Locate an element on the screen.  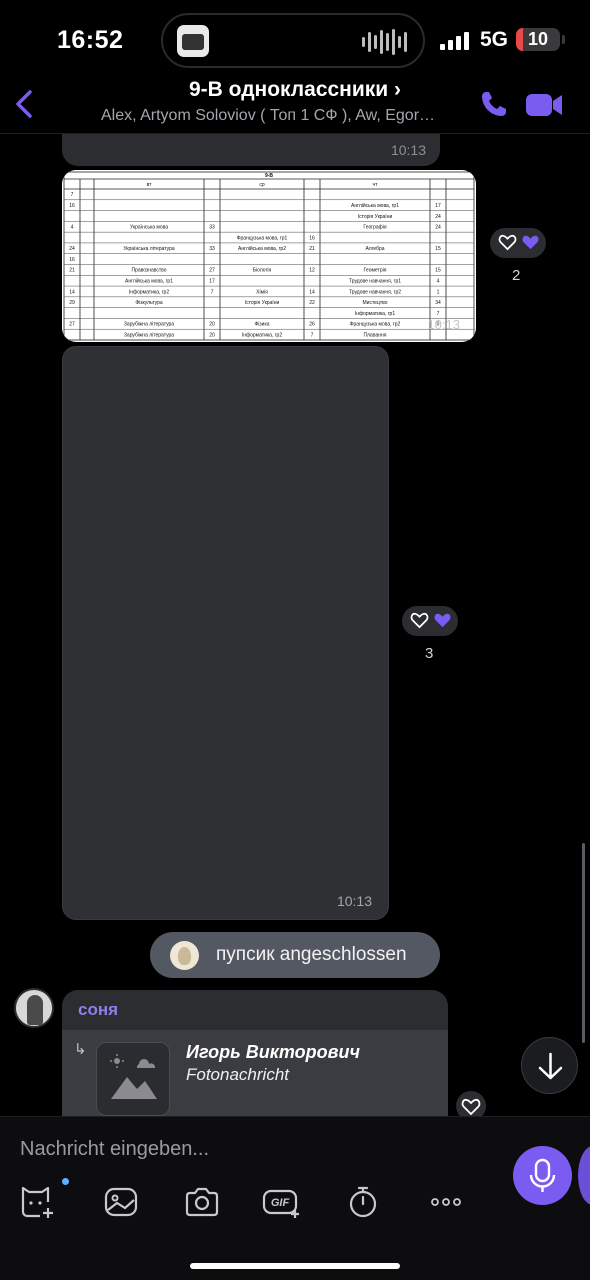
schedule-cell: 33 is located at coordinates (212, 249).